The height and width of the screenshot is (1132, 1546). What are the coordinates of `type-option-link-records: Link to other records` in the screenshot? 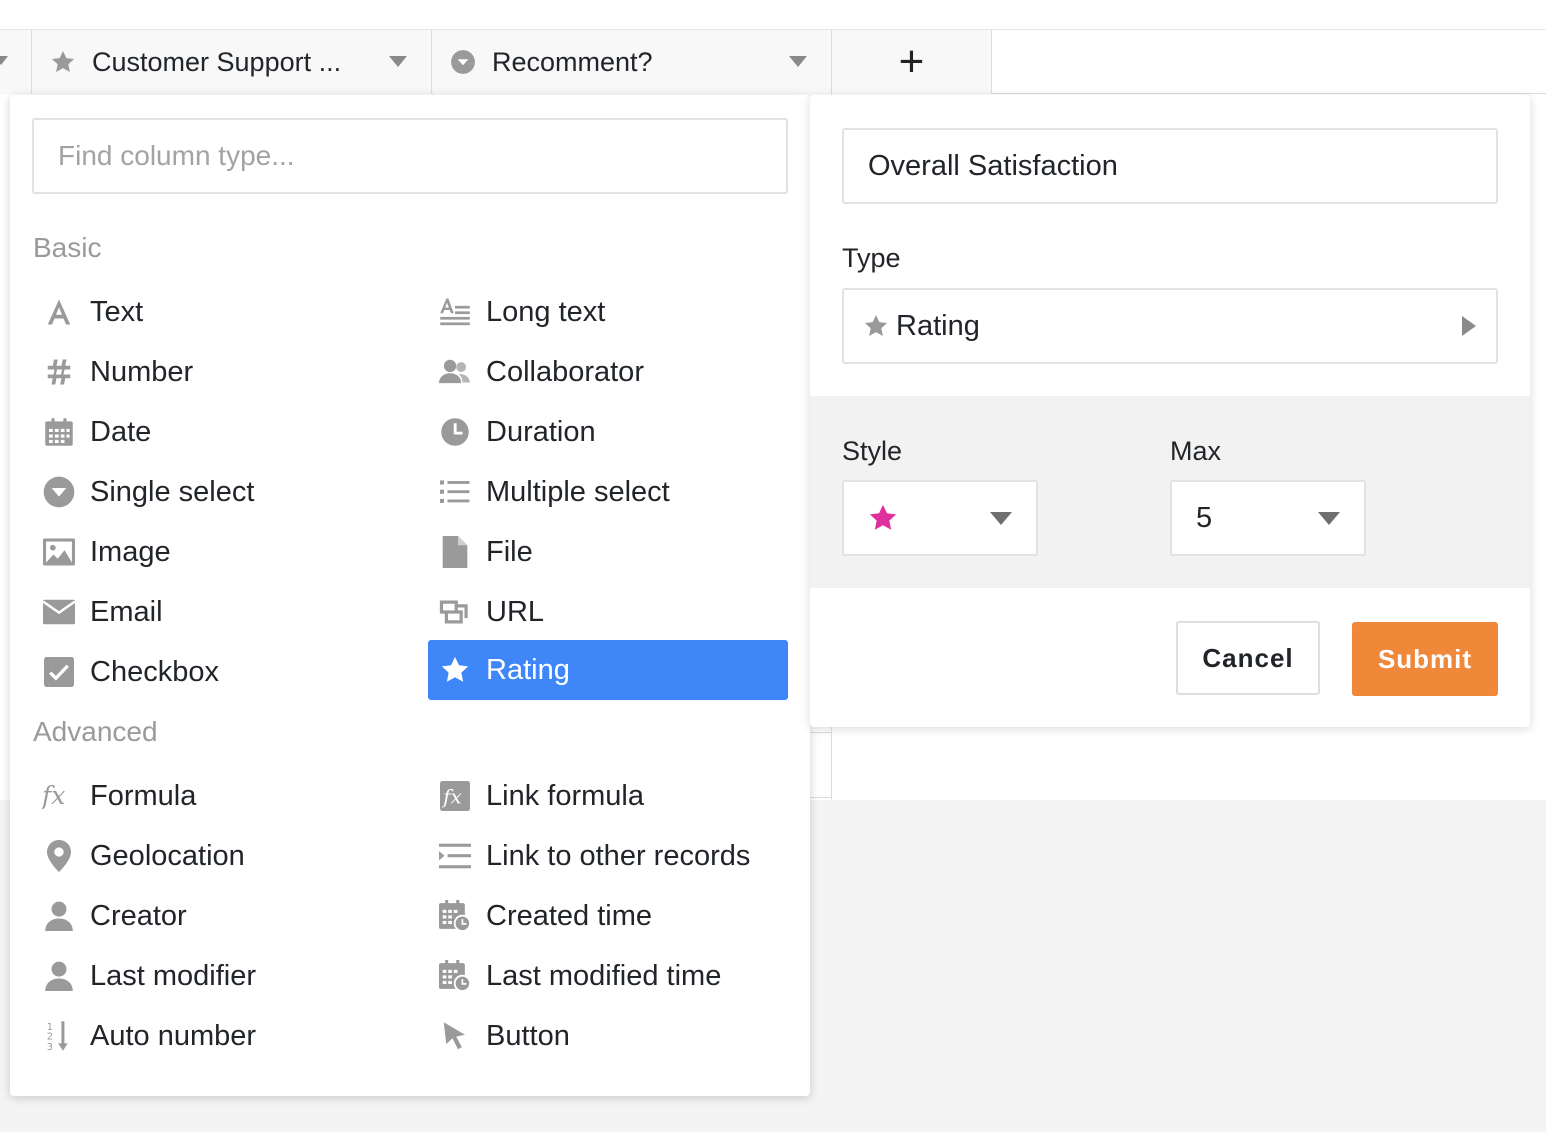 It's located at (608, 856).